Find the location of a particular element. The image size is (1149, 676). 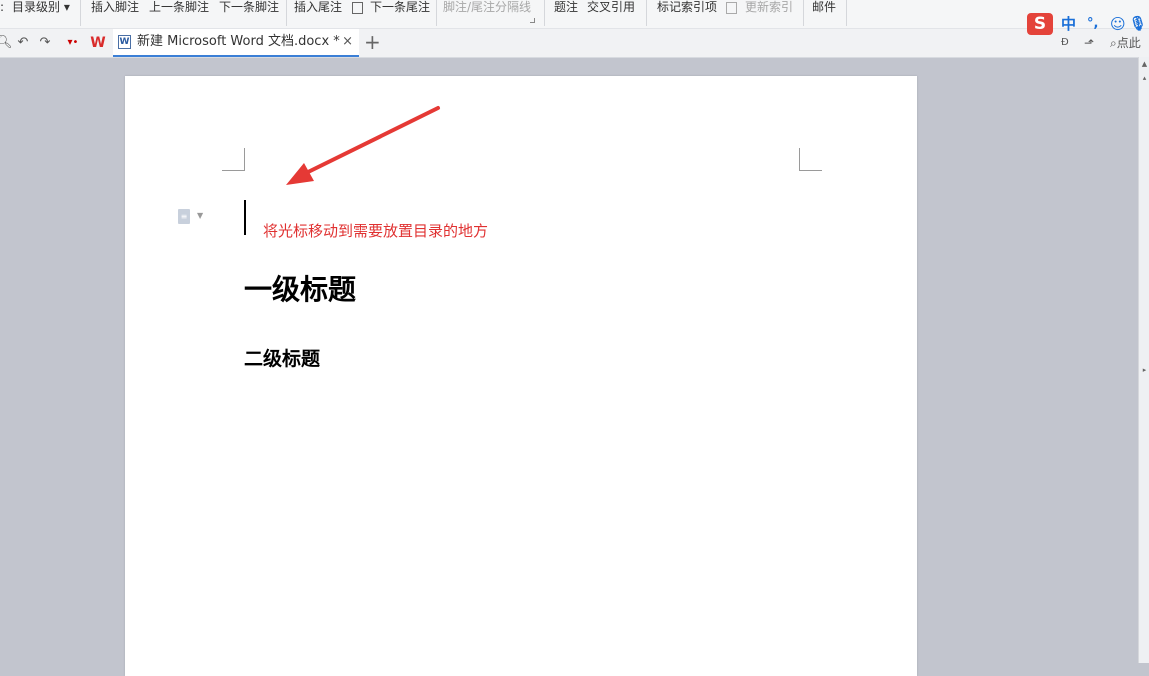

mail-button: 邮件 is located at coordinates (824, 7).